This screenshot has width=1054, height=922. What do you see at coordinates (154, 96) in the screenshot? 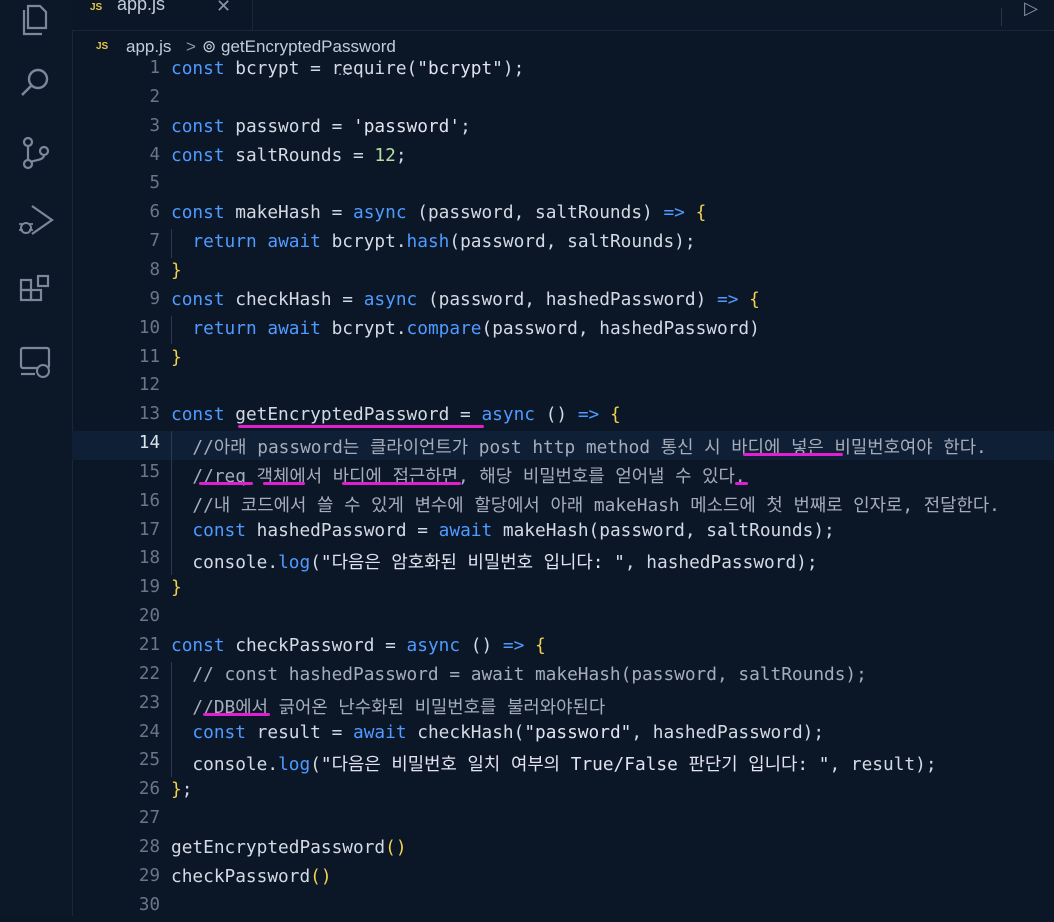
I see `line-number: 2` at bounding box center [154, 96].